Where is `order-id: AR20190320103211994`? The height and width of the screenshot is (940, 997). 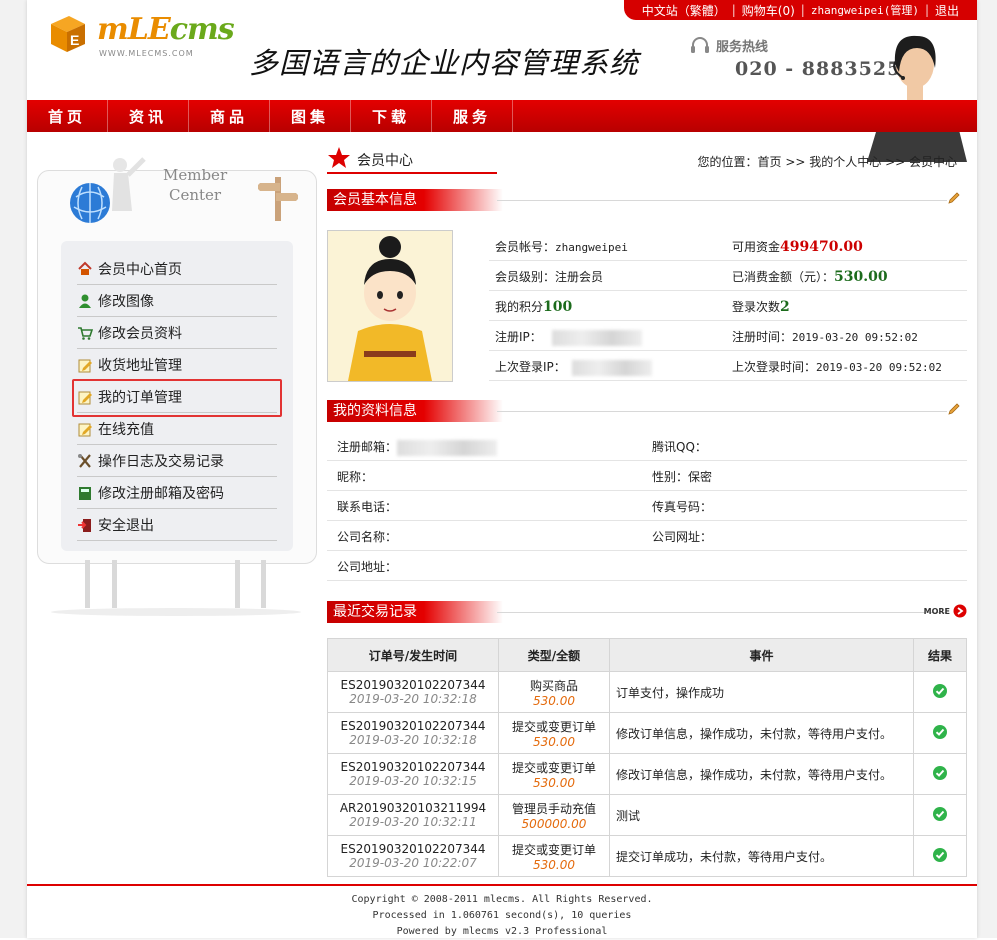 order-id: AR20190320103211994 is located at coordinates (413, 808).